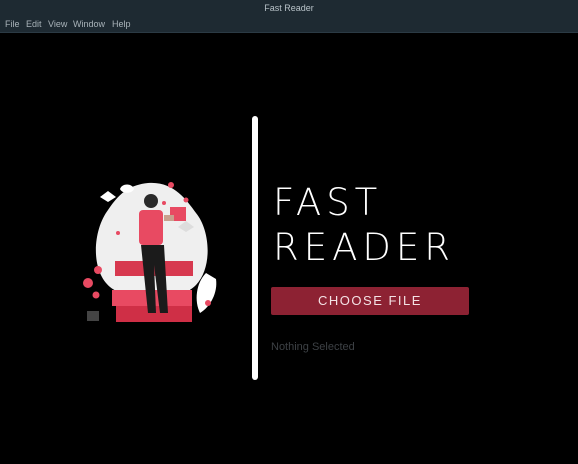 Image resolution: width=578 pixels, height=464 pixels. What do you see at coordinates (364, 247) in the screenshot?
I see `app-title-line-2: READER` at bounding box center [364, 247].